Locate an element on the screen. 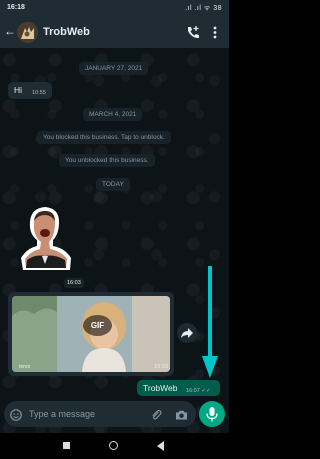  sticker-message is located at coordinates (47, 238).